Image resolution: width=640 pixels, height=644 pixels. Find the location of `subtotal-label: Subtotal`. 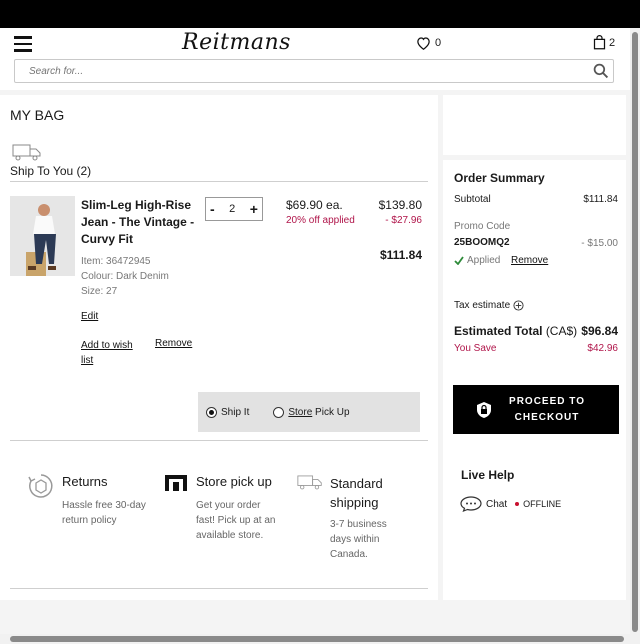

subtotal-label: Subtotal is located at coordinates (472, 199).